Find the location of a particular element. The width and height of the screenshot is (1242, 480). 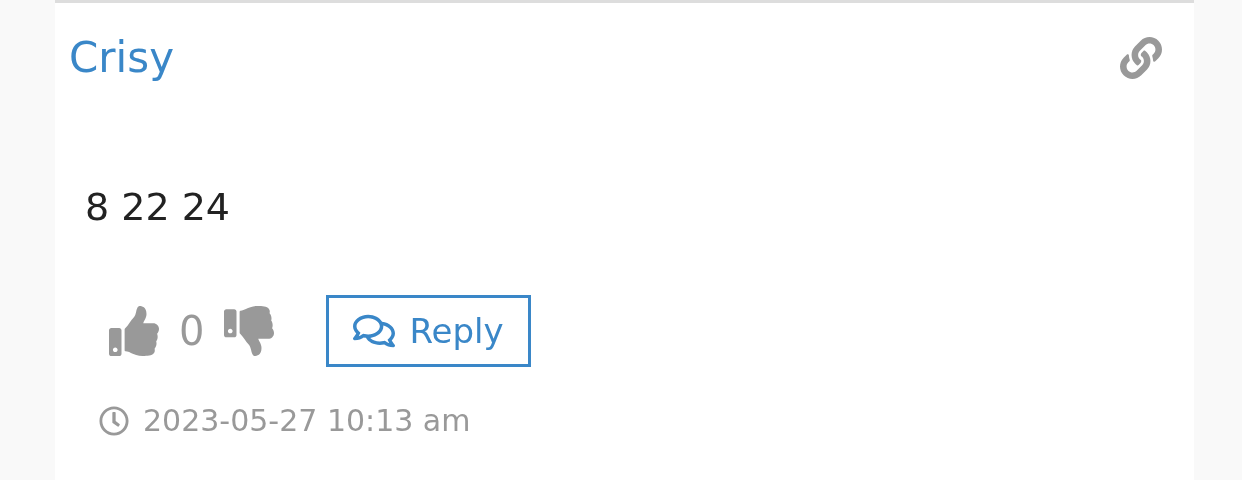

thumbs-up-icon is located at coordinates (134, 331).